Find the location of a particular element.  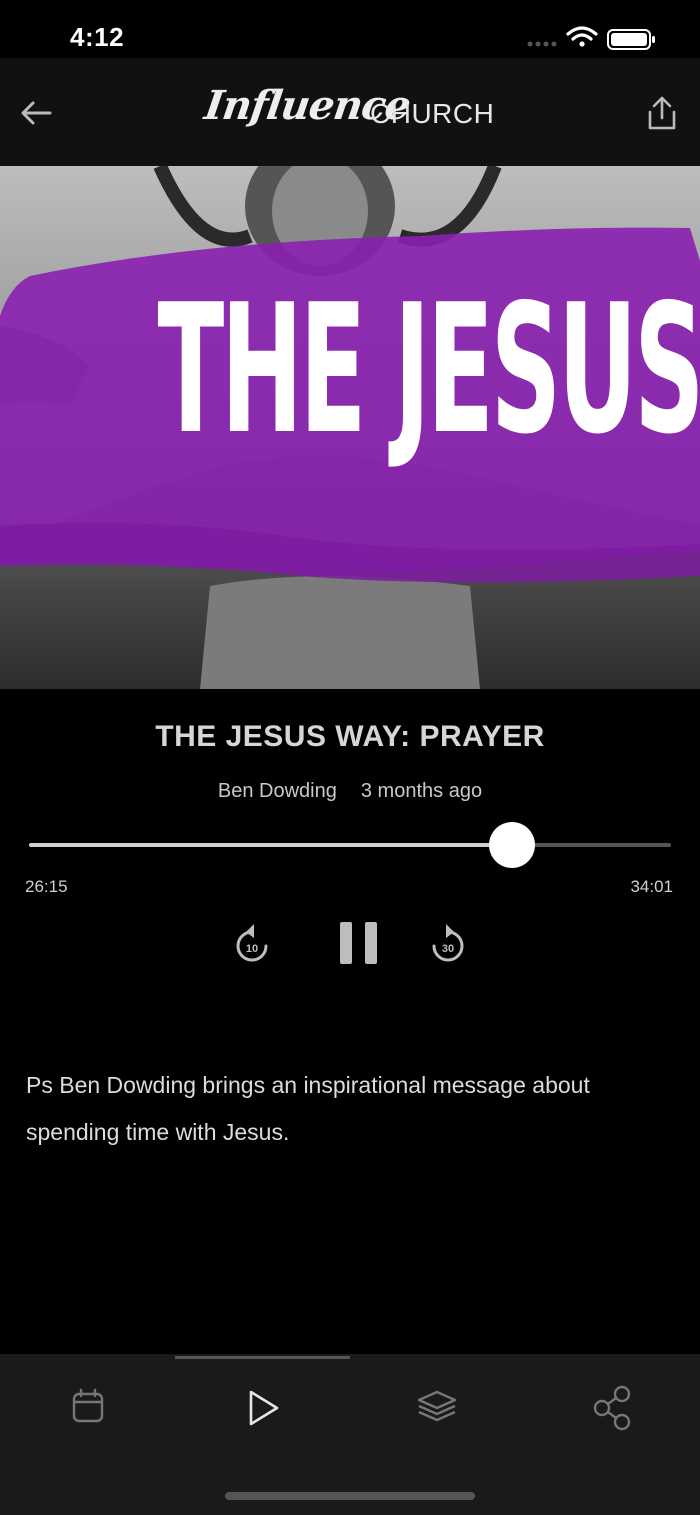

pause-icon is located at coordinates (358, 943).